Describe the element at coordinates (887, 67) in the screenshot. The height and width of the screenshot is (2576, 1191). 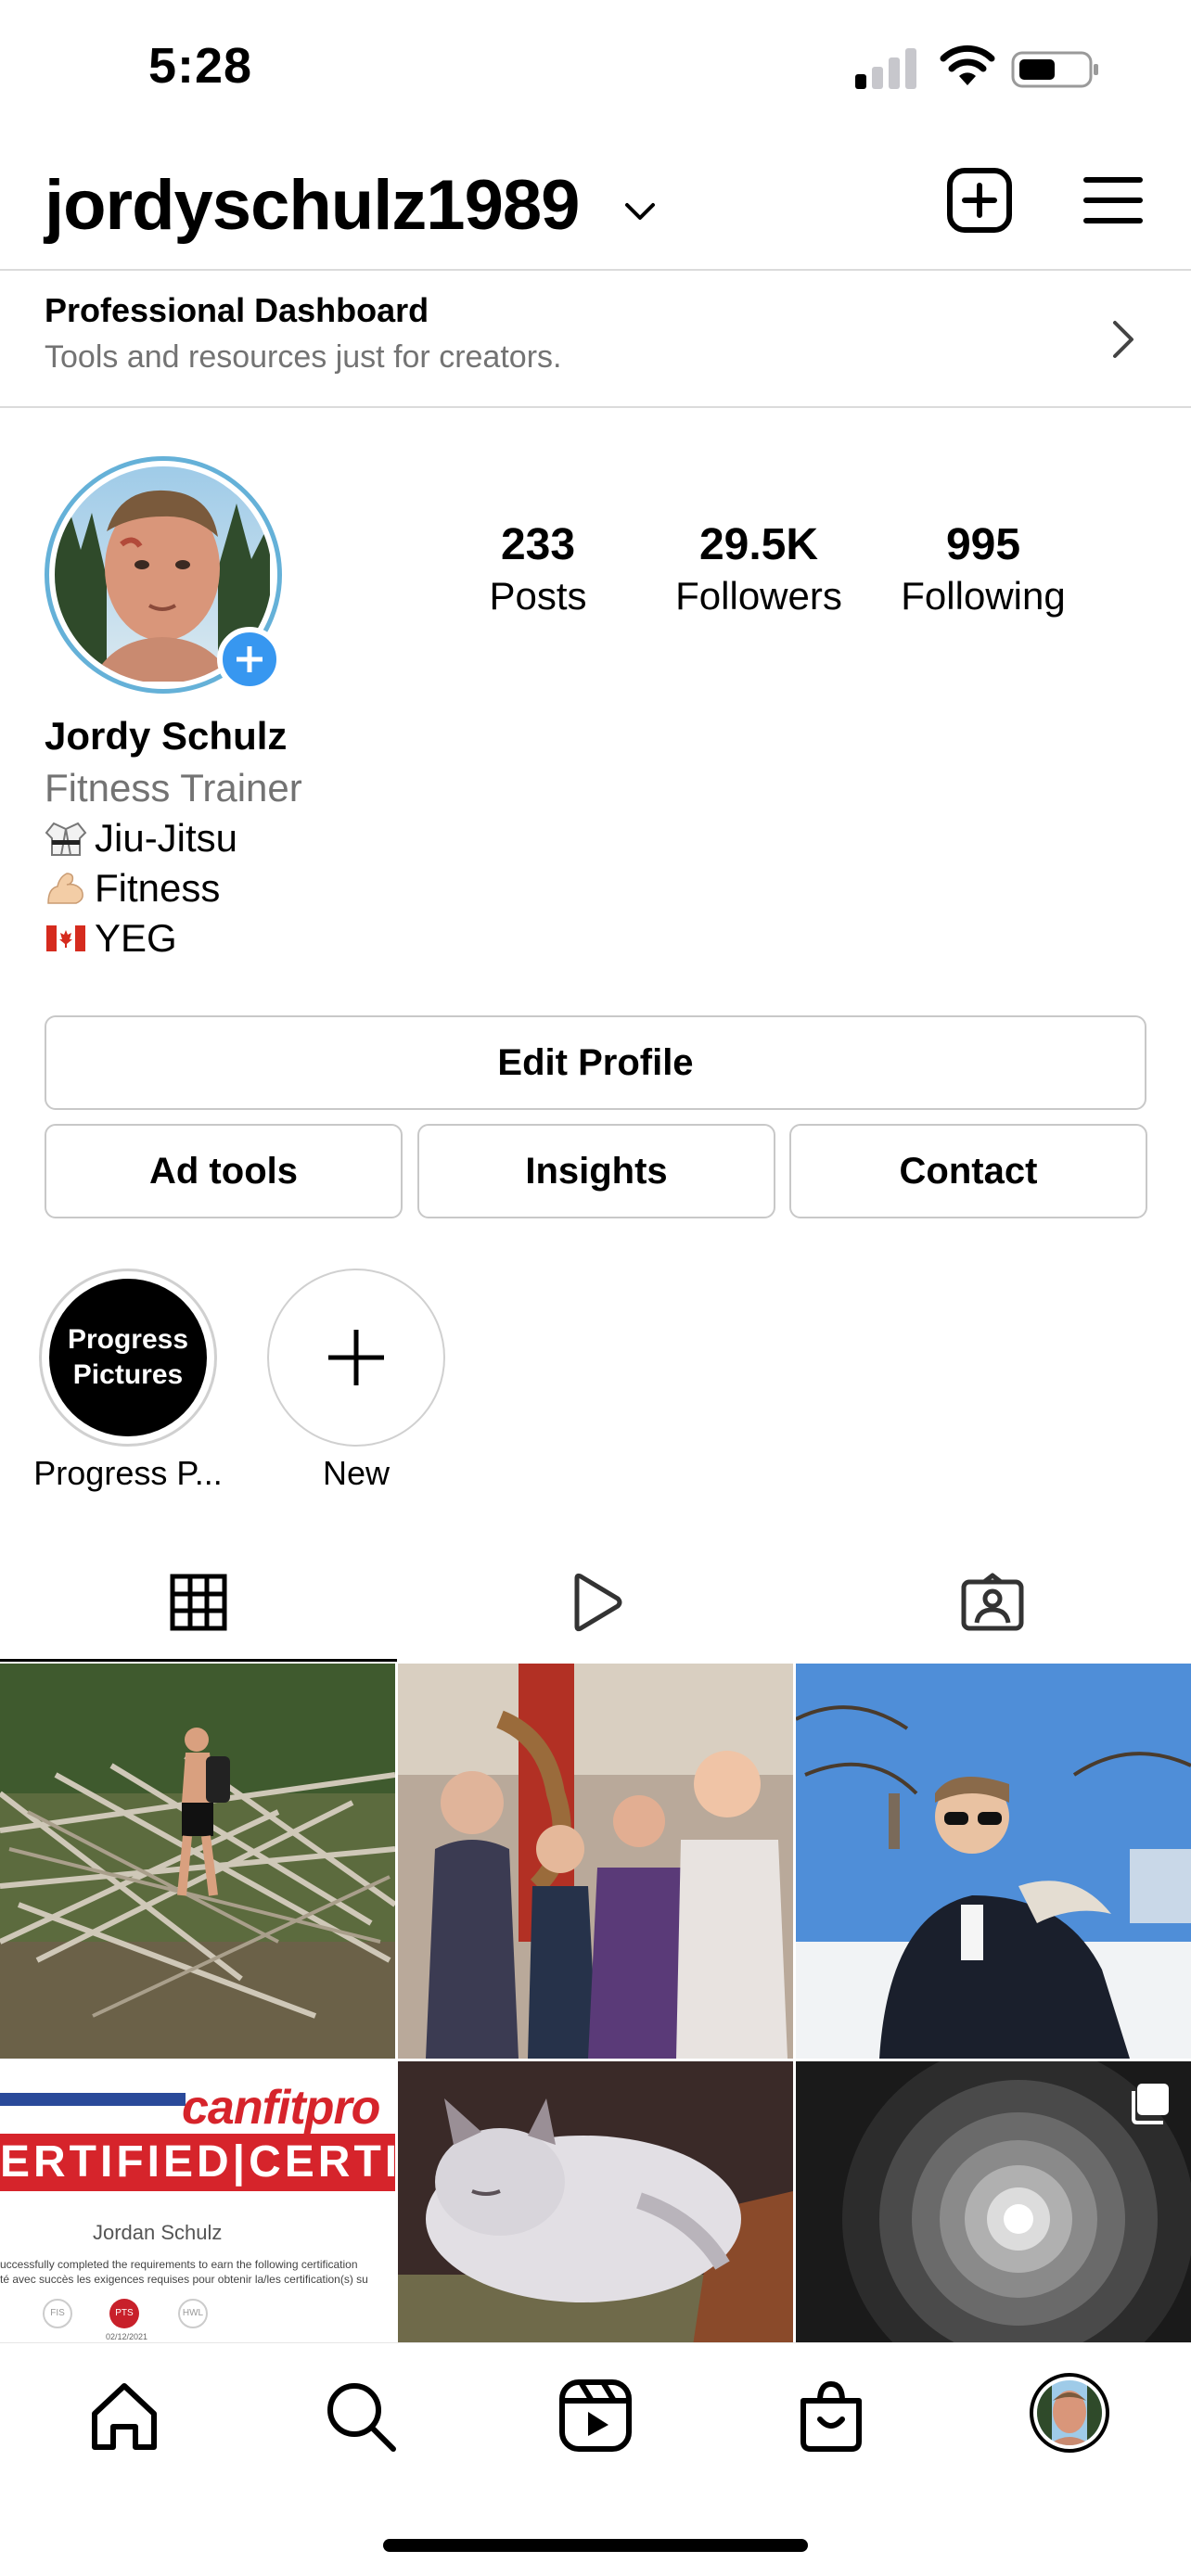
I see `signal-icon` at that location.